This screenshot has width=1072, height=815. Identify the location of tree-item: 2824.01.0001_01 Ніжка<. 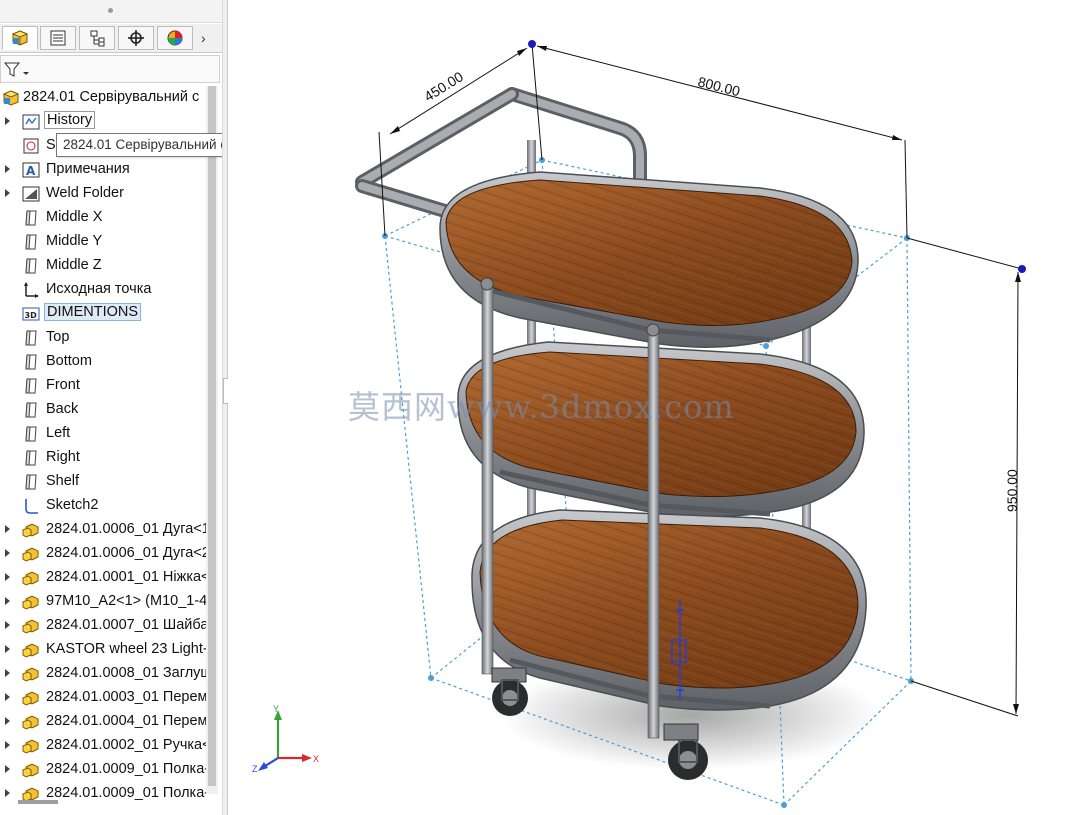
(111, 578).